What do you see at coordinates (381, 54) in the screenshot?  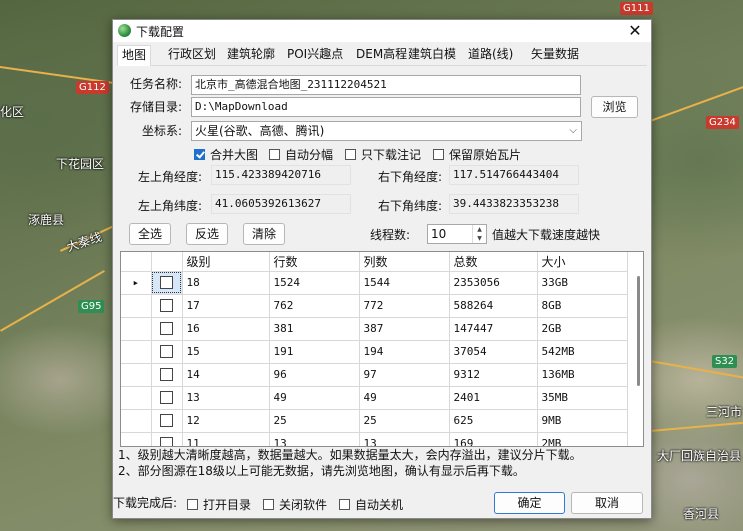 I see `tab-dem: DEM高程` at bounding box center [381, 54].